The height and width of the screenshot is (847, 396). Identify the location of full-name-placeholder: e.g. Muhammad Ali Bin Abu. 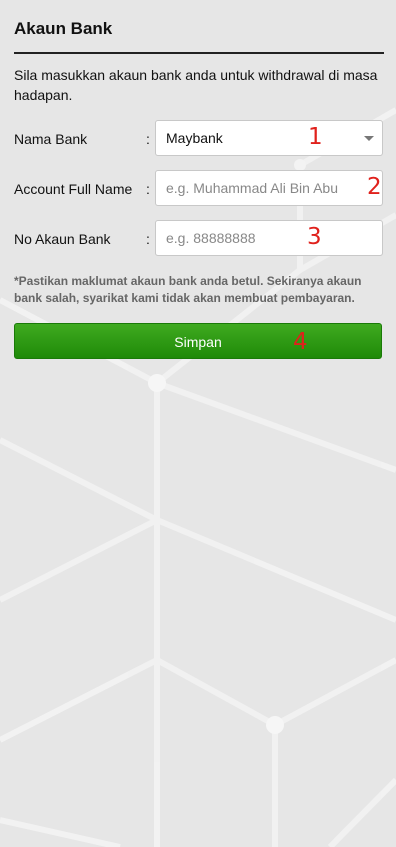
(252, 188).